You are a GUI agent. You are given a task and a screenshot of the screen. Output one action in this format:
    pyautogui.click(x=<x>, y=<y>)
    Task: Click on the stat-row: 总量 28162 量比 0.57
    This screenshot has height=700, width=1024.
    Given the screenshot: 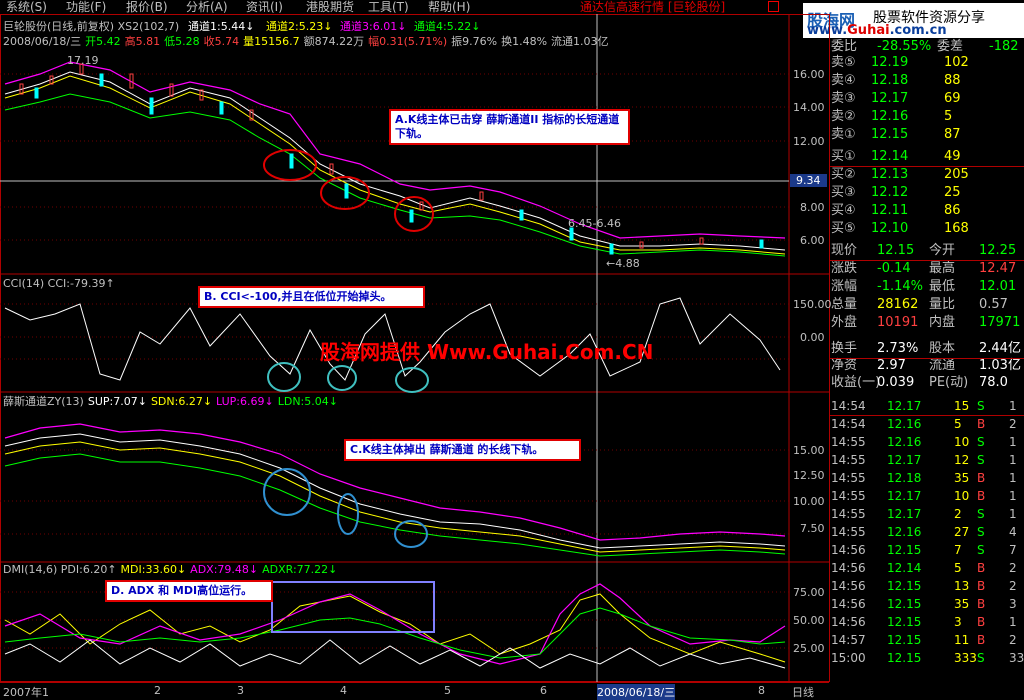 What is the action you would take?
    pyautogui.click(x=919, y=304)
    